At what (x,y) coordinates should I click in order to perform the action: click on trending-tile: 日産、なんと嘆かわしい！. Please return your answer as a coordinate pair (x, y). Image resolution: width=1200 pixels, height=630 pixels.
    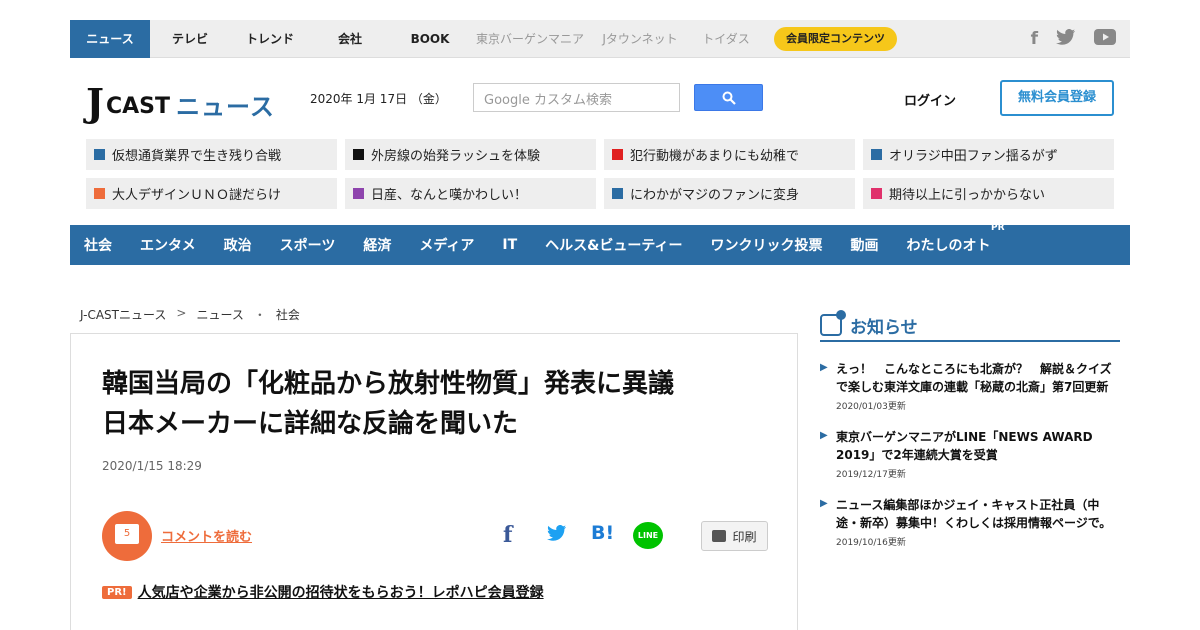
    Looking at the image, I should click on (470, 193).